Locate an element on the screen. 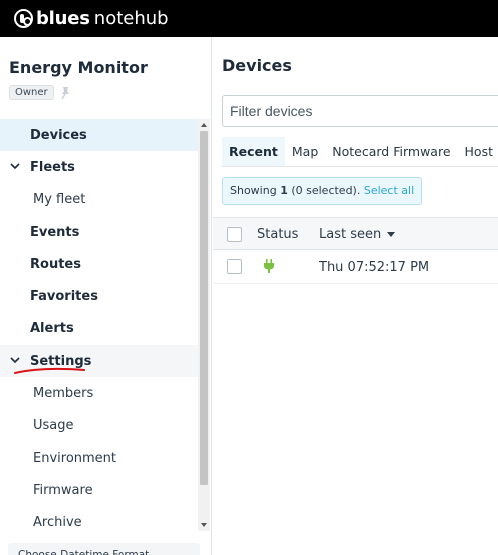 The height and width of the screenshot is (555, 498). sidebar-item-environment: Environment is located at coordinates (99, 458).